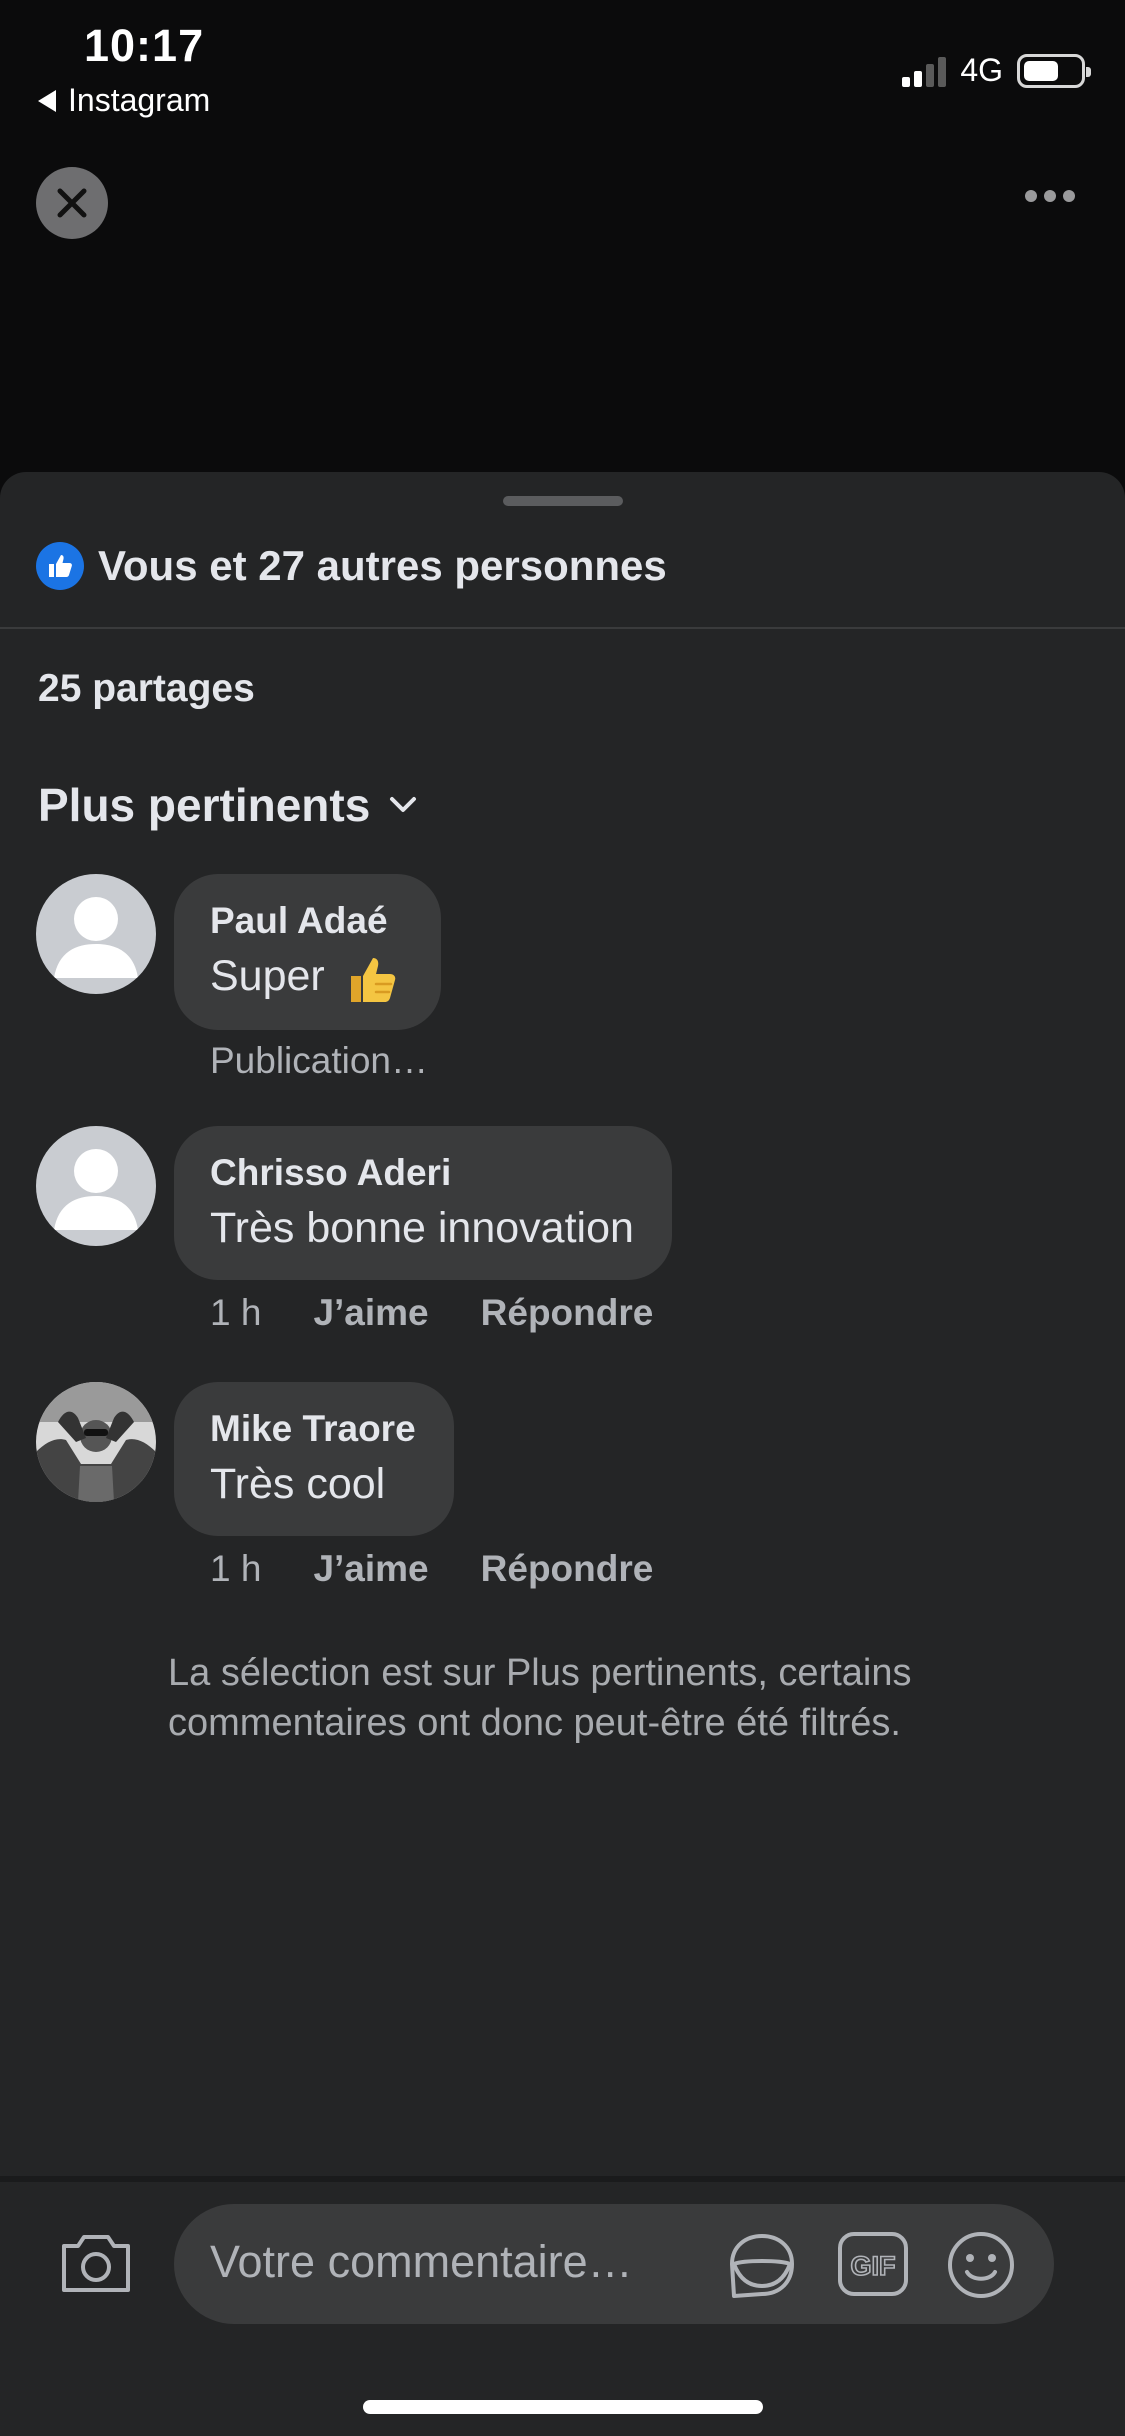 Image resolution: width=1125 pixels, height=2436 pixels. I want to click on like-icon, so click(60, 566).